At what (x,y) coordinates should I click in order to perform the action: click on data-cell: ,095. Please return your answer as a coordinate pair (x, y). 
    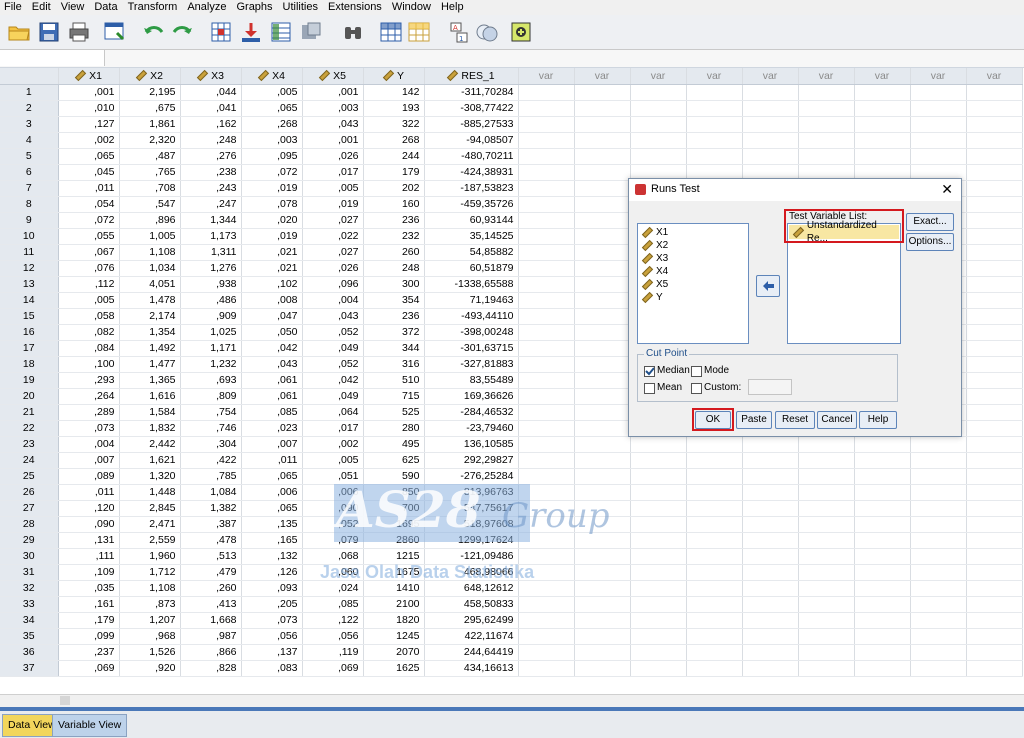
    Looking at the image, I should click on (272, 156).